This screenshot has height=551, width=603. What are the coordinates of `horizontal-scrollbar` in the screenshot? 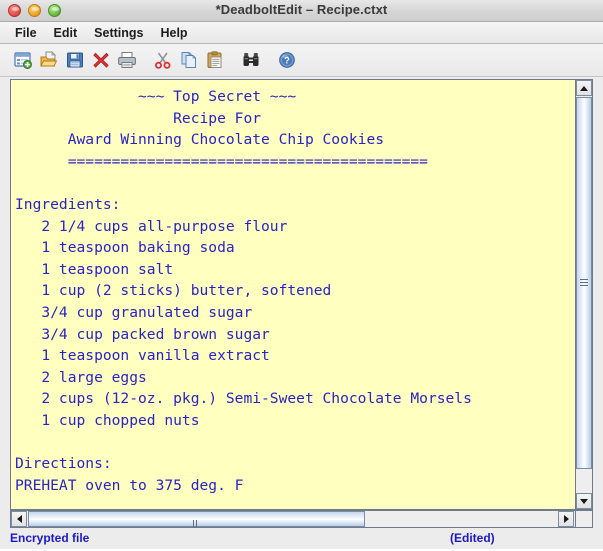 It's located at (301, 528).